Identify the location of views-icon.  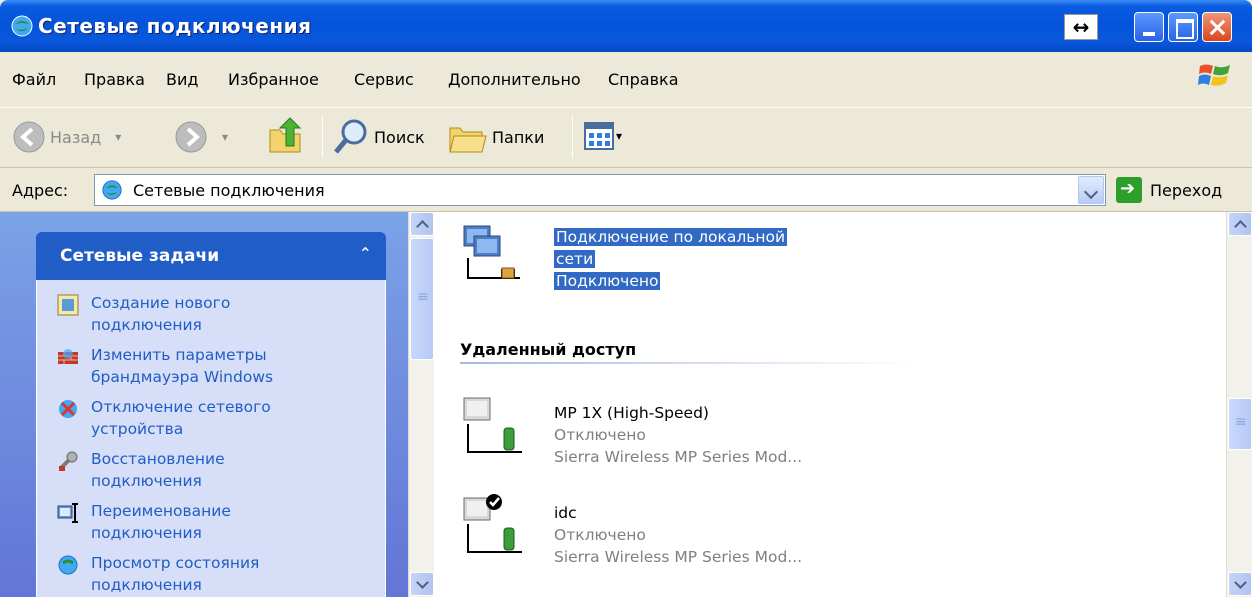
(599, 136).